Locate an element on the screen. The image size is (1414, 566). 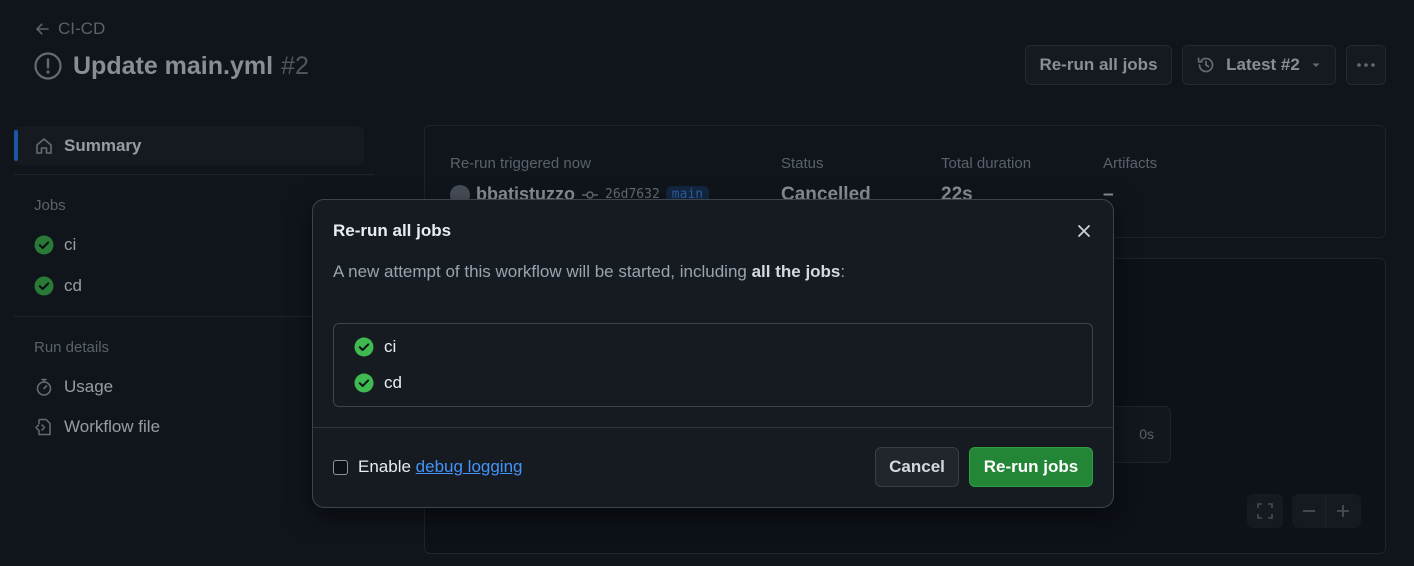
cancel-button: Cancel is located at coordinates (917, 467).